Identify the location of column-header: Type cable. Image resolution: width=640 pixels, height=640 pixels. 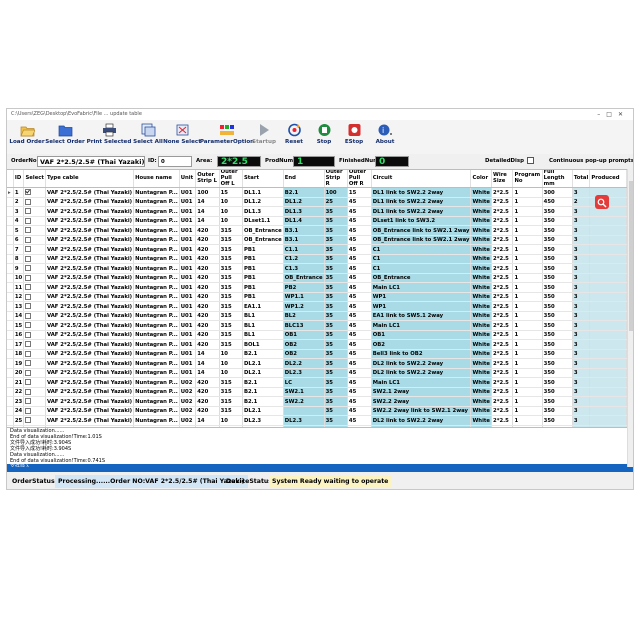
(90, 179).